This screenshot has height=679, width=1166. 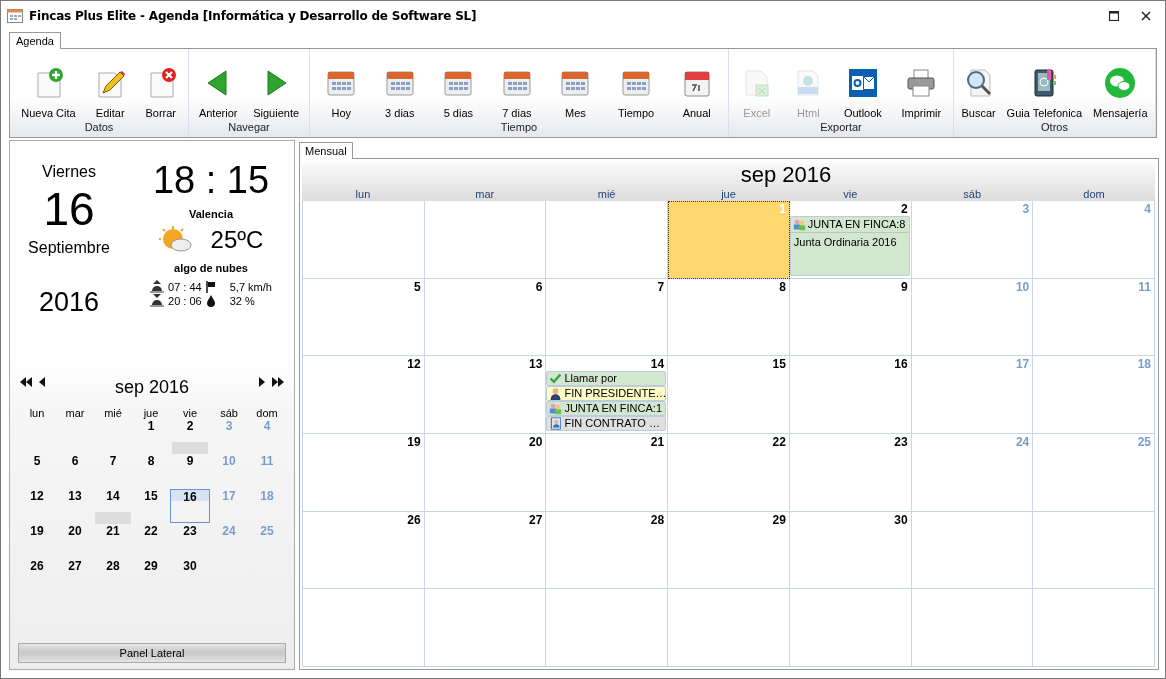 What do you see at coordinates (862, 93) in the screenshot?
I see `toolbar-button: Outlook` at bounding box center [862, 93].